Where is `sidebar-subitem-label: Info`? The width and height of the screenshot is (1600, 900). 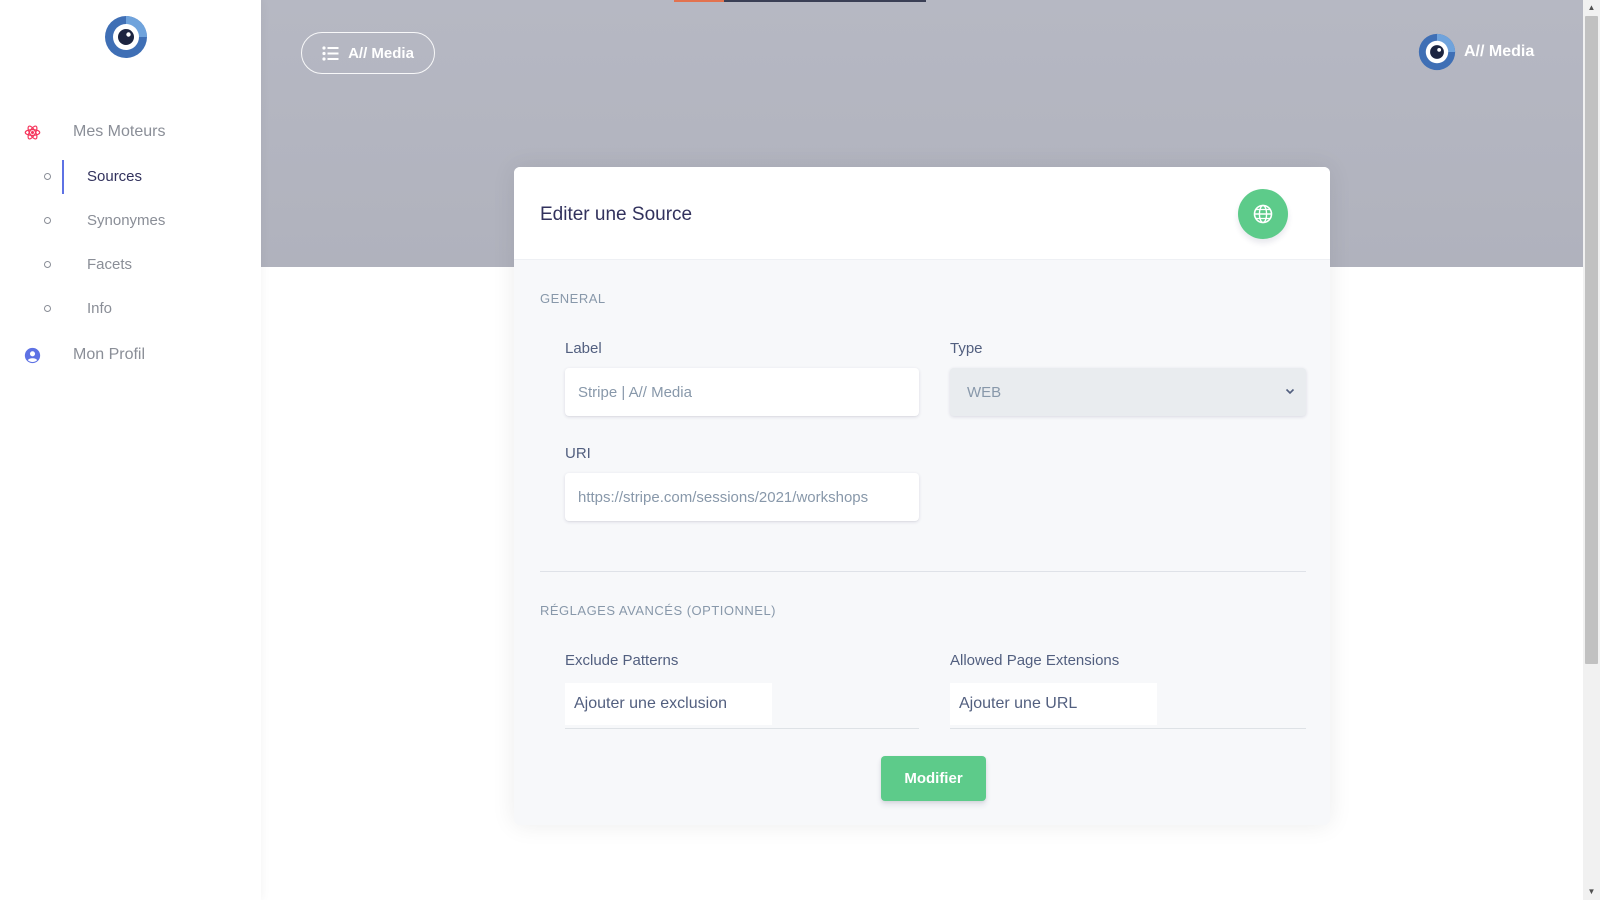 sidebar-subitem-label: Info is located at coordinates (100, 308).